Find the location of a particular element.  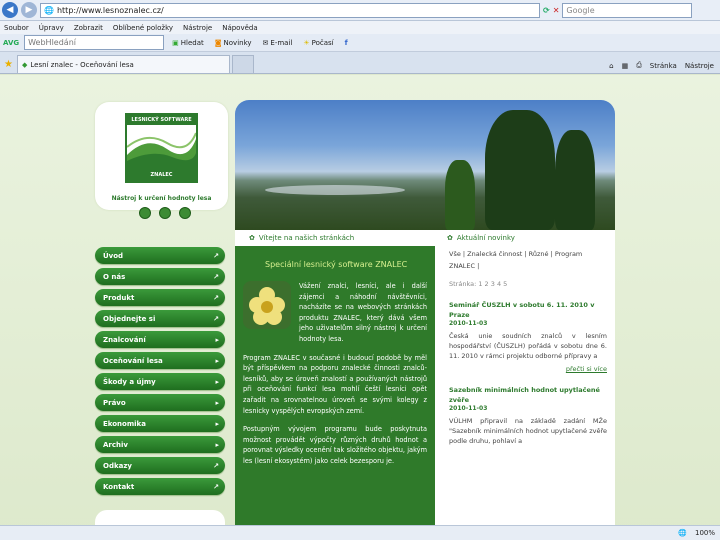

nav-znalcovani: Znalcování ▸ is located at coordinates (160, 339).